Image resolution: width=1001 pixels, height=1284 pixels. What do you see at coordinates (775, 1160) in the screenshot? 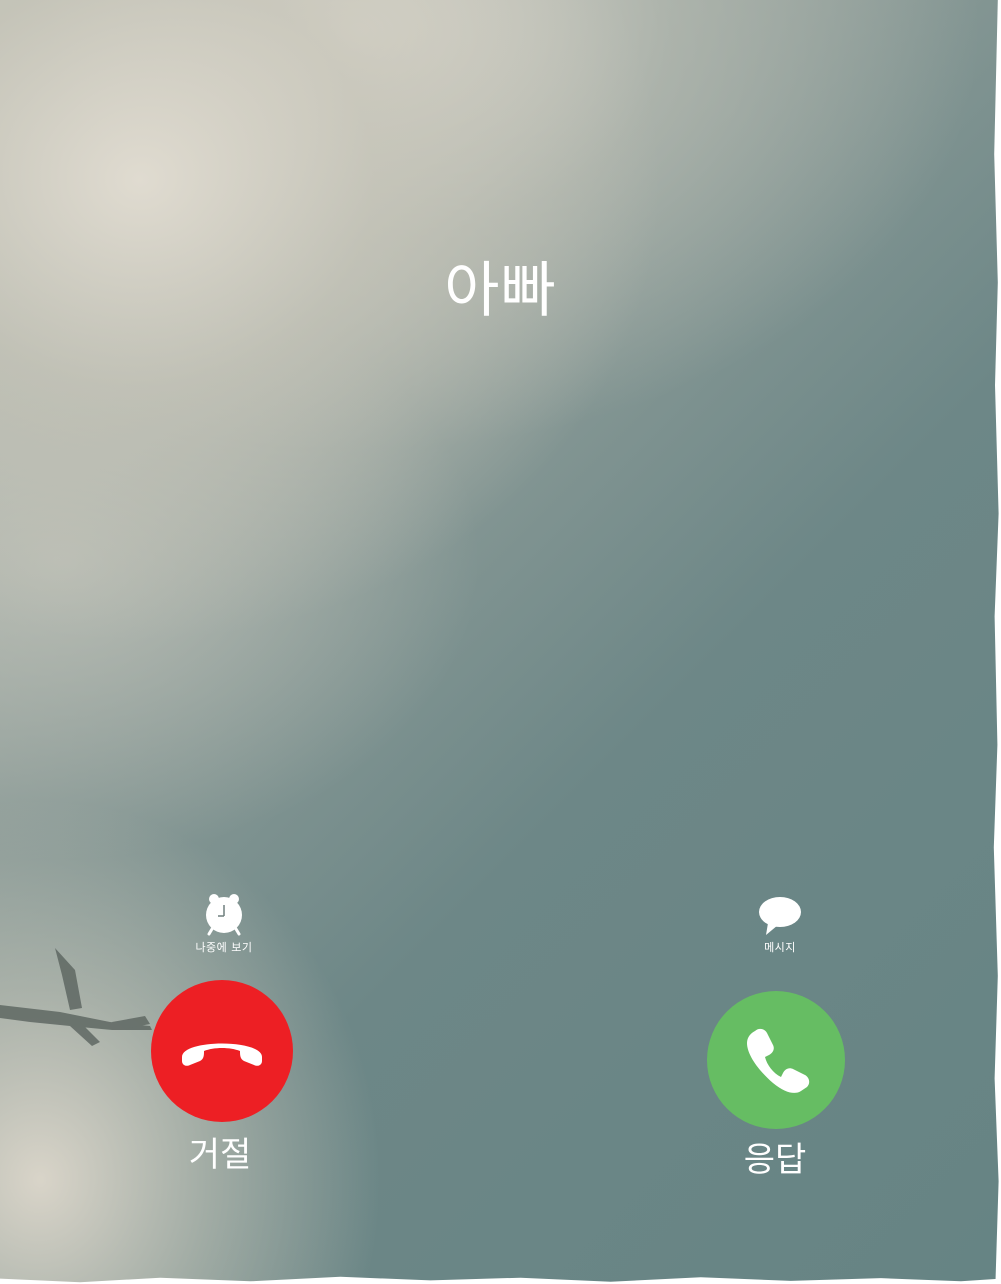
I see `accept-label: 응답` at bounding box center [775, 1160].